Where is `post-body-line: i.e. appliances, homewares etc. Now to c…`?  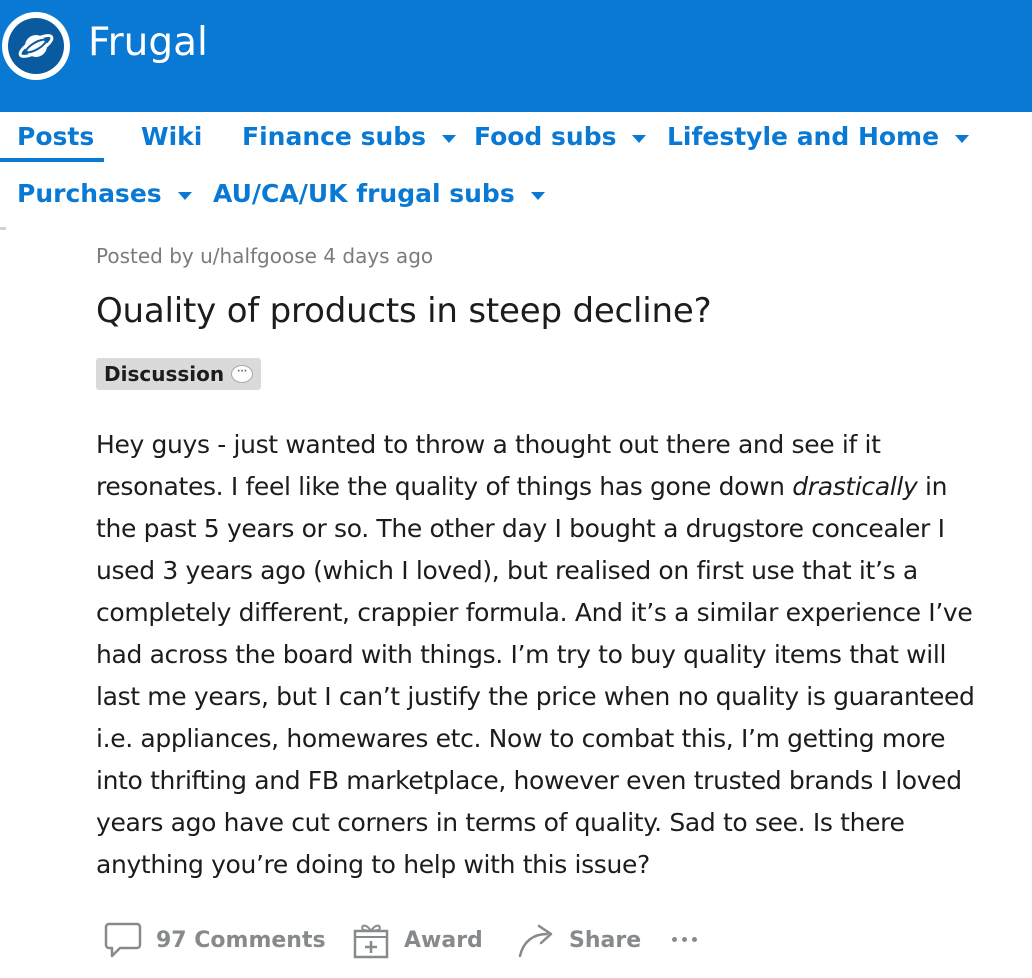
post-body-line: i.e. appliances, homewares etc. Now to c… is located at coordinates (521, 738).